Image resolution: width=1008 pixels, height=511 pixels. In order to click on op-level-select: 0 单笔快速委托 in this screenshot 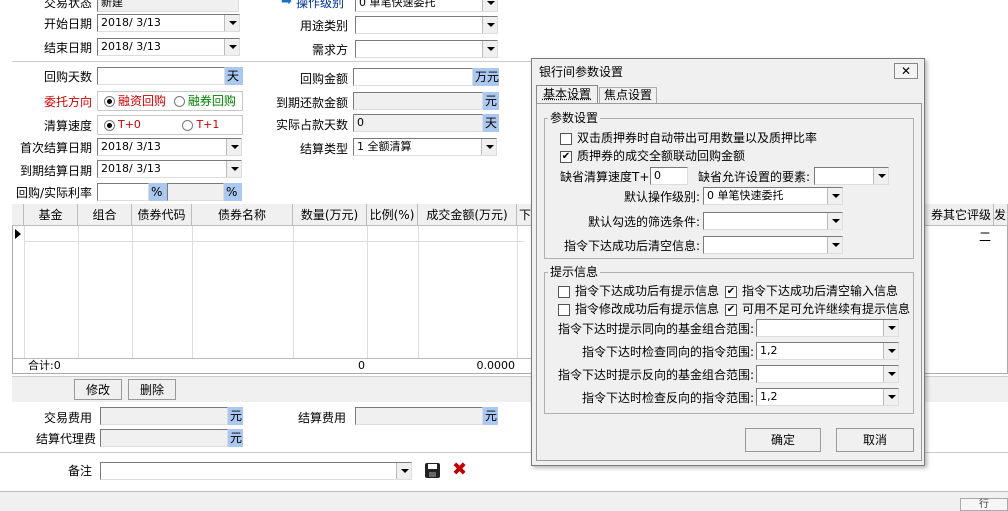, I will do `click(426, 6)`.